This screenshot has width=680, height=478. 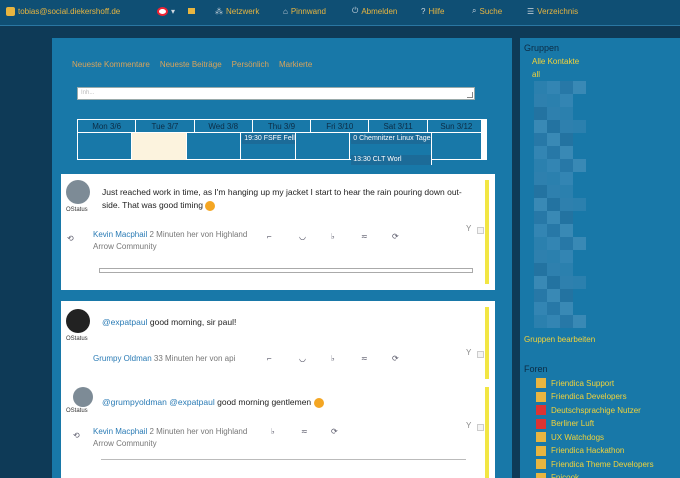 What do you see at coordinates (555, 61) in the screenshot?
I see `group-all-contacts: Alle Kontakte` at bounding box center [555, 61].